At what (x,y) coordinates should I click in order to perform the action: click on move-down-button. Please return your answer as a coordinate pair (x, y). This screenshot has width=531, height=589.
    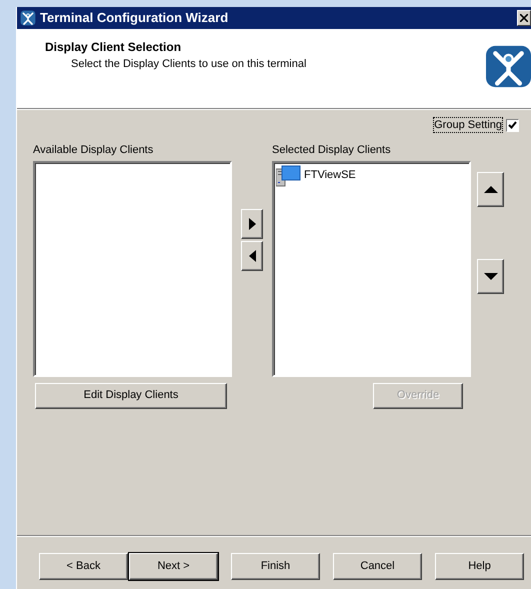
    Looking at the image, I should click on (490, 276).